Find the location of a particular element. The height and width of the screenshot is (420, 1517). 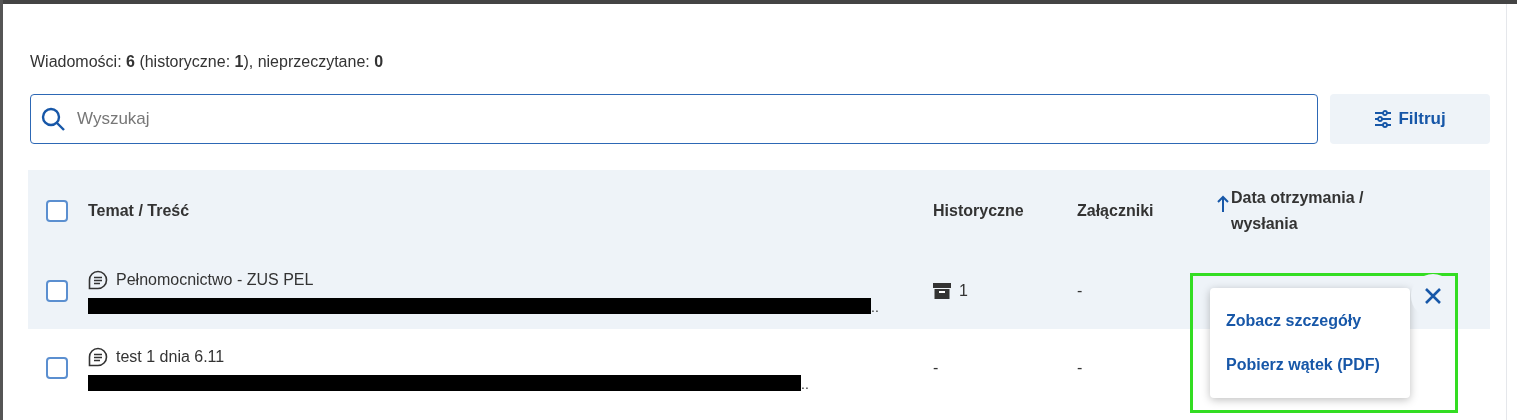

column-header: Data otrzymania / wysłania is located at coordinates (1321, 211).